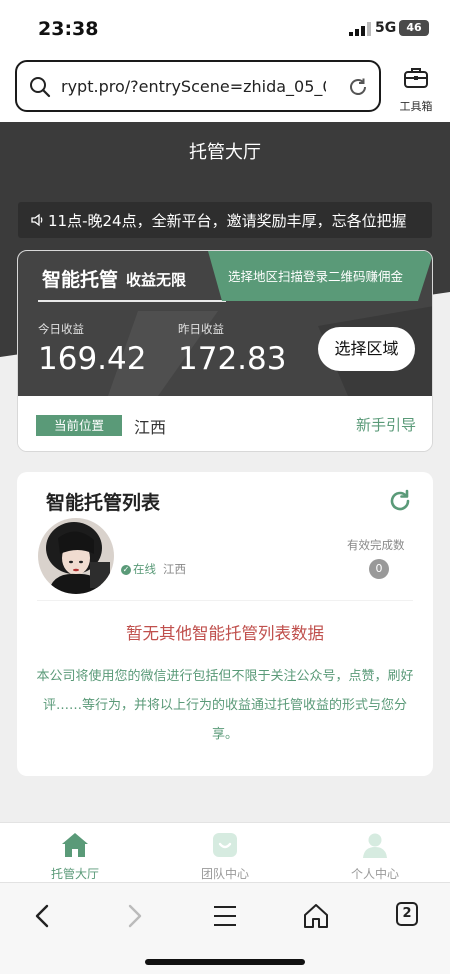  What do you see at coordinates (79, 425) in the screenshot?
I see `current-position-badge: 当前位置` at bounding box center [79, 425].